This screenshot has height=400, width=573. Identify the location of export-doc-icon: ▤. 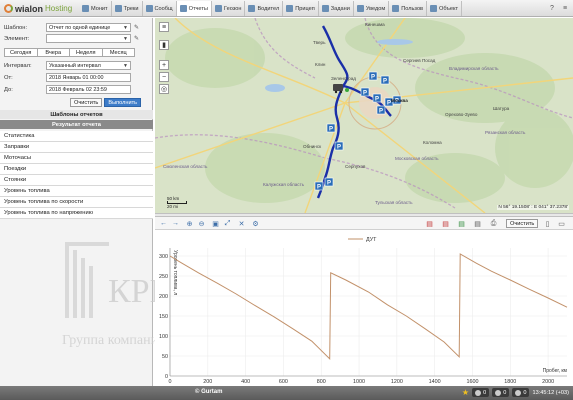
(445, 223).